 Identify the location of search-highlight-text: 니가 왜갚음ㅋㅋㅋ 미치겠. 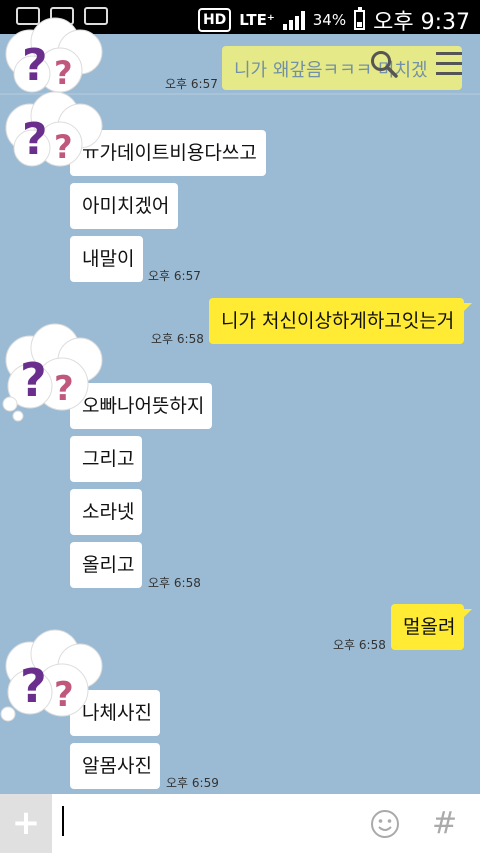
(331, 70).